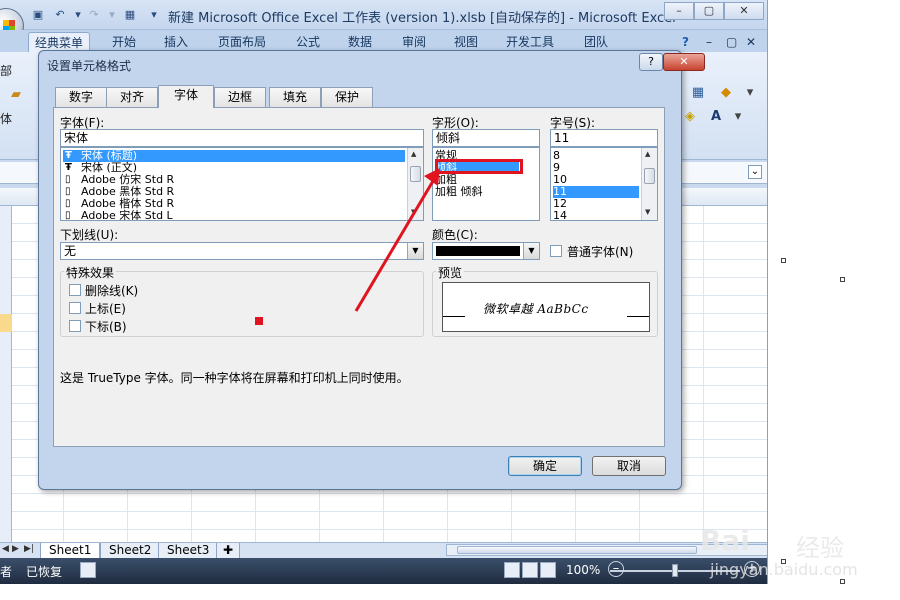 This screenshot has width=900, height=600. Describe the element at coordinates (38, 15) in the screenshot. I see `save-icon: ▣` at that location.